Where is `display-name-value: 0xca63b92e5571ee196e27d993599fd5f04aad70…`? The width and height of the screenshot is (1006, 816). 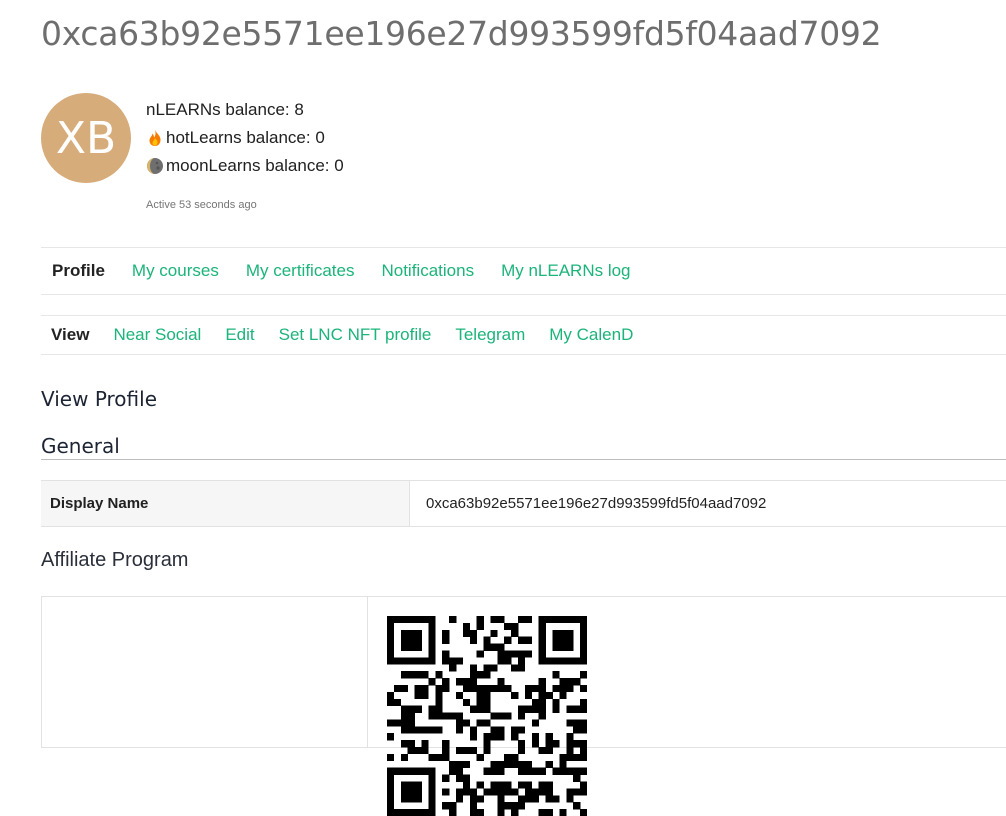 display-name-value: 0xca63b92e5571ee196e27d993599fd5f04aad70… is located at coordinates (596, 503).